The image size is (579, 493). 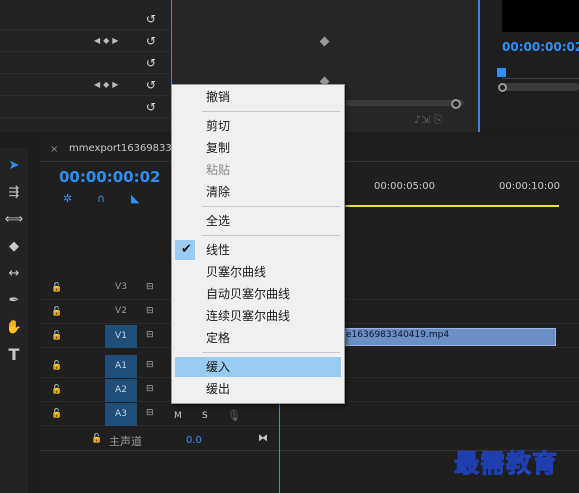 I want to click on menu-item-copy: 复制, so click(x=258, y=148).